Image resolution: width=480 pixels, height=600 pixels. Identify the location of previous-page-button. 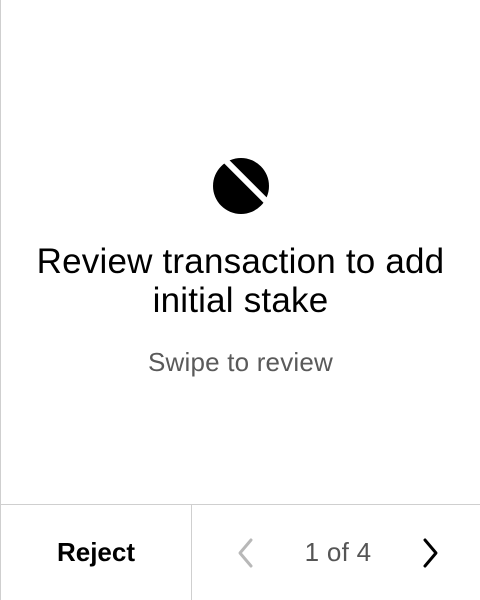
(246, 553).